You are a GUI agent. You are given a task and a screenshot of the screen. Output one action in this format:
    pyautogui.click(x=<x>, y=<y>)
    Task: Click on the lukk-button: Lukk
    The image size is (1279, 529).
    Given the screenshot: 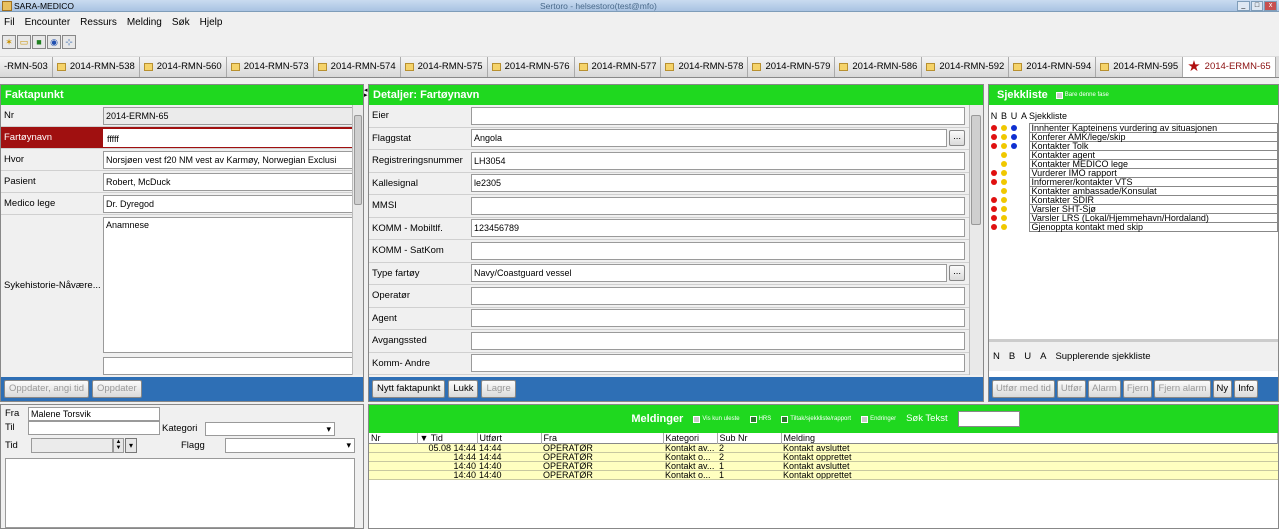 What is the action you would take?
    pyautogui.click(x=463, y=389)
    